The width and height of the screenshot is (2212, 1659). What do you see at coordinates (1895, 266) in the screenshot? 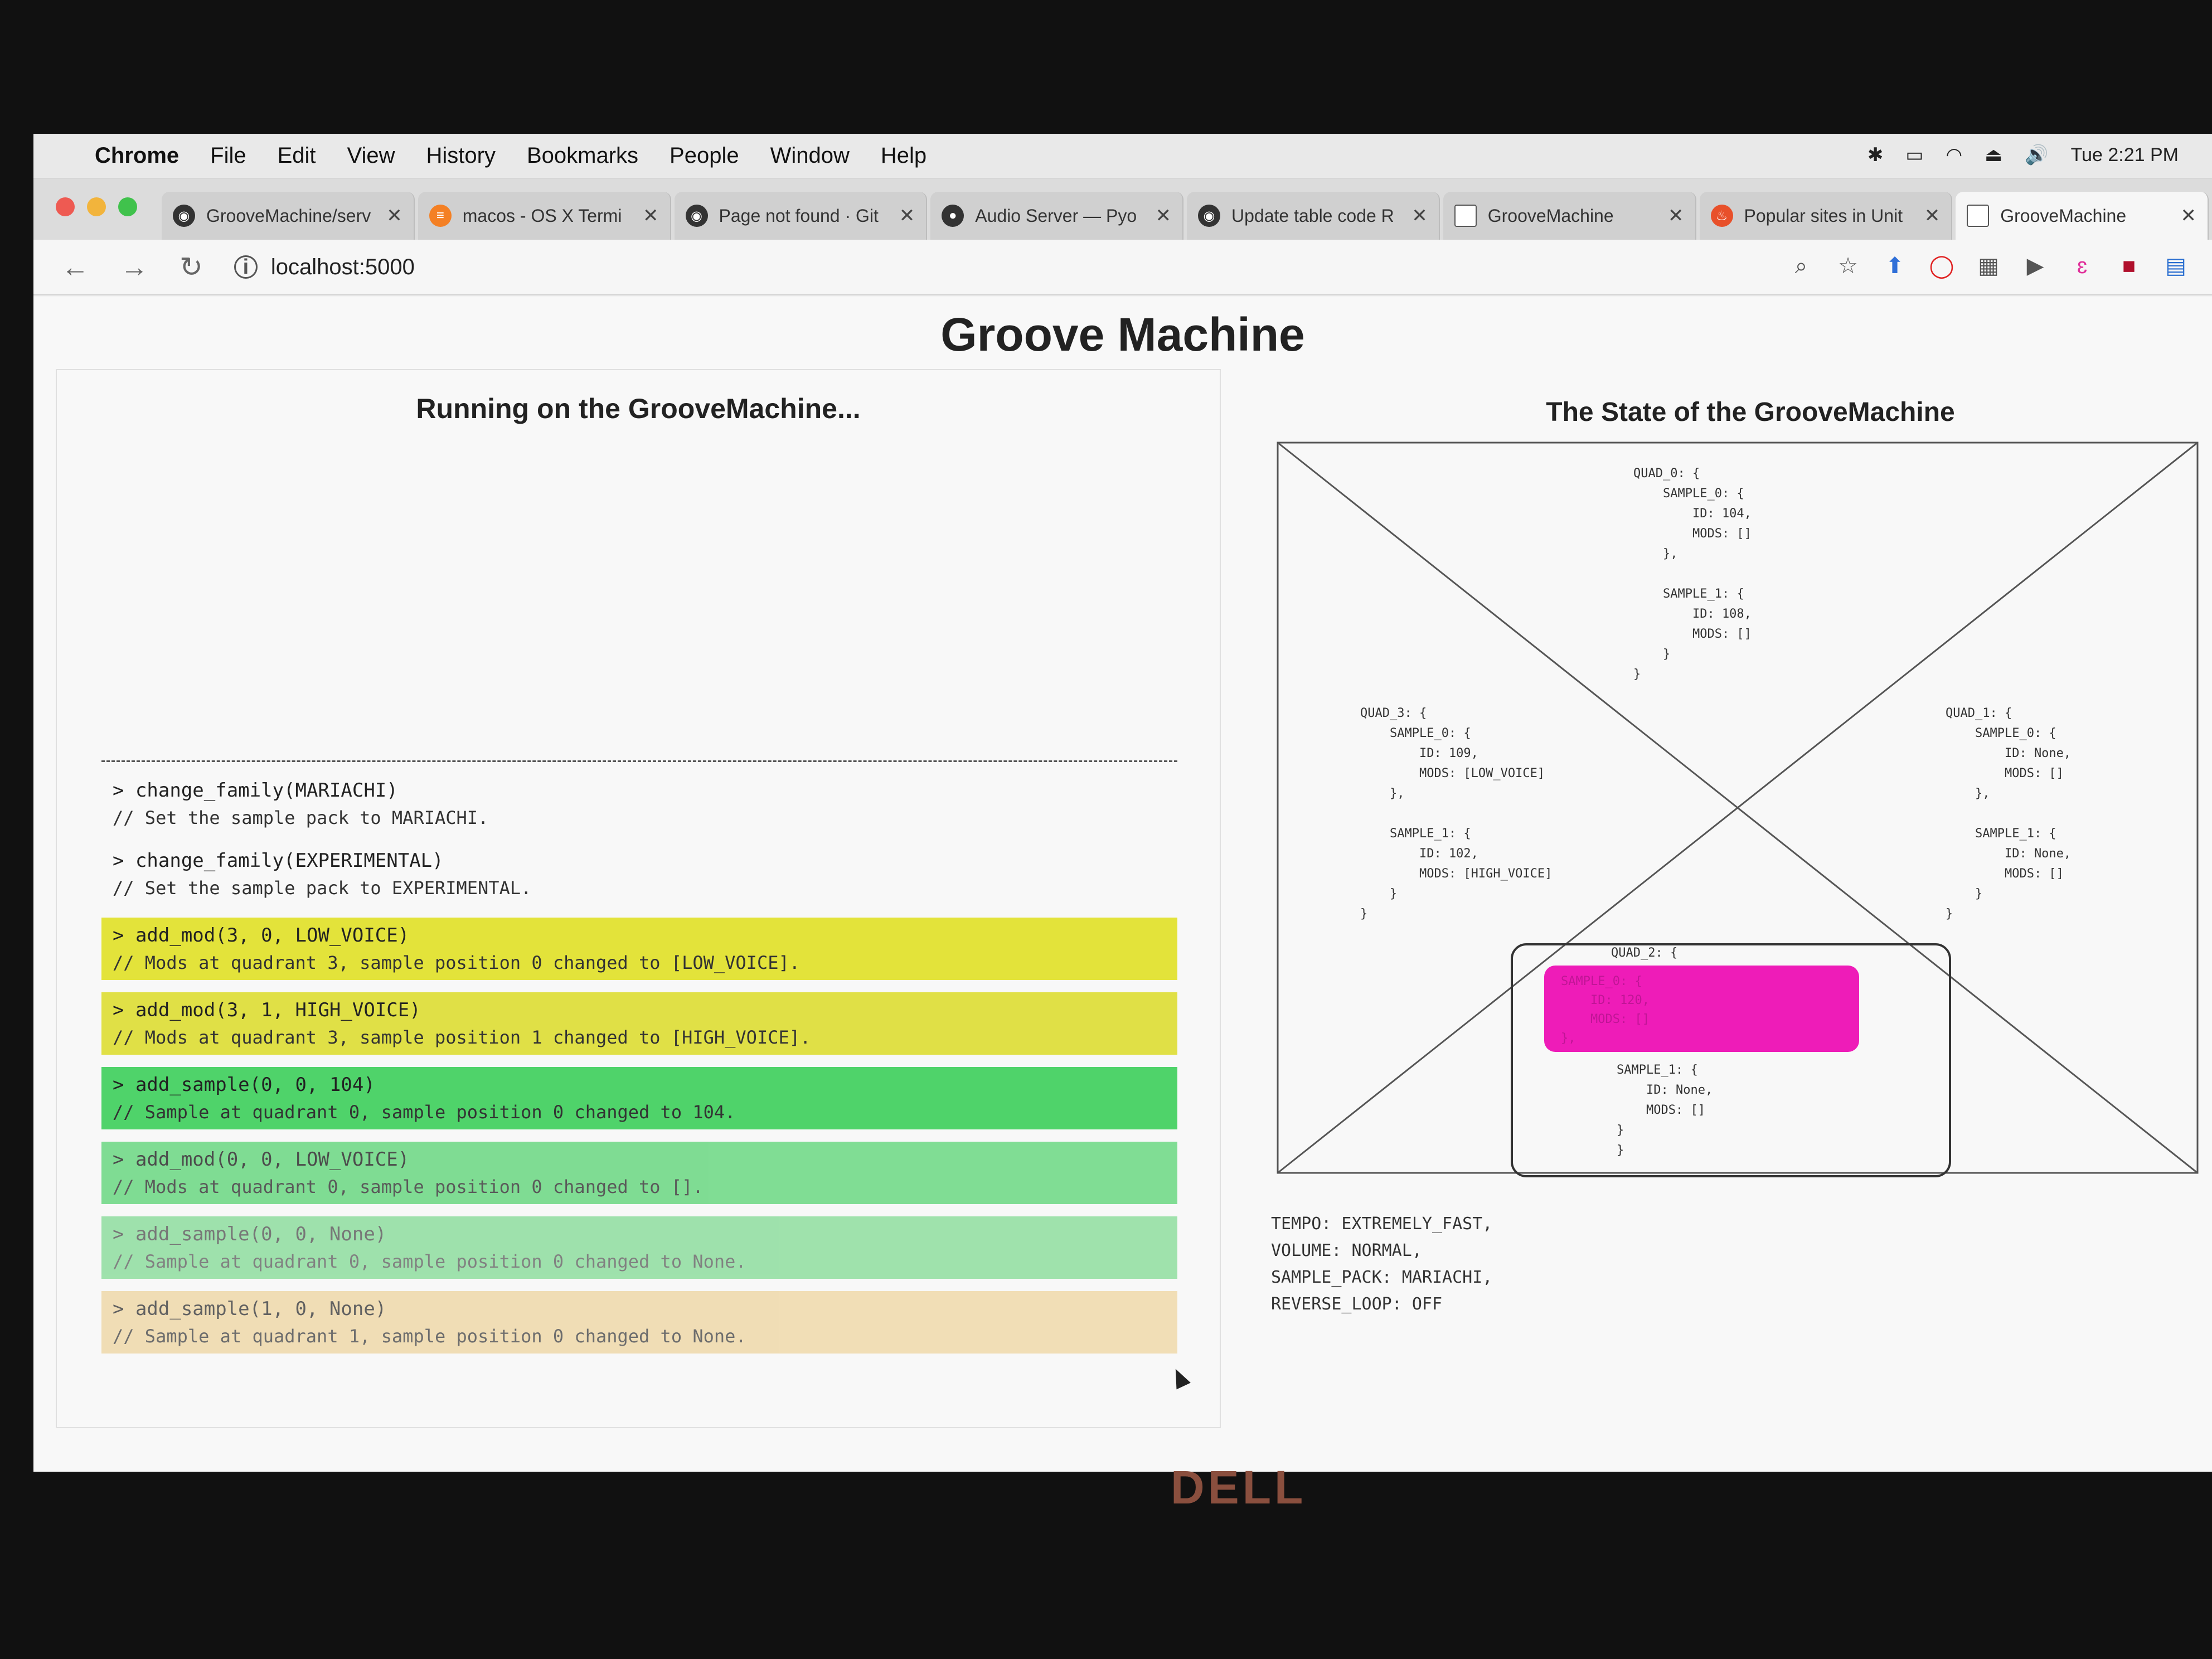
I see `extension-arrow-icon: ⬆` at bounding box center [1895, 266].